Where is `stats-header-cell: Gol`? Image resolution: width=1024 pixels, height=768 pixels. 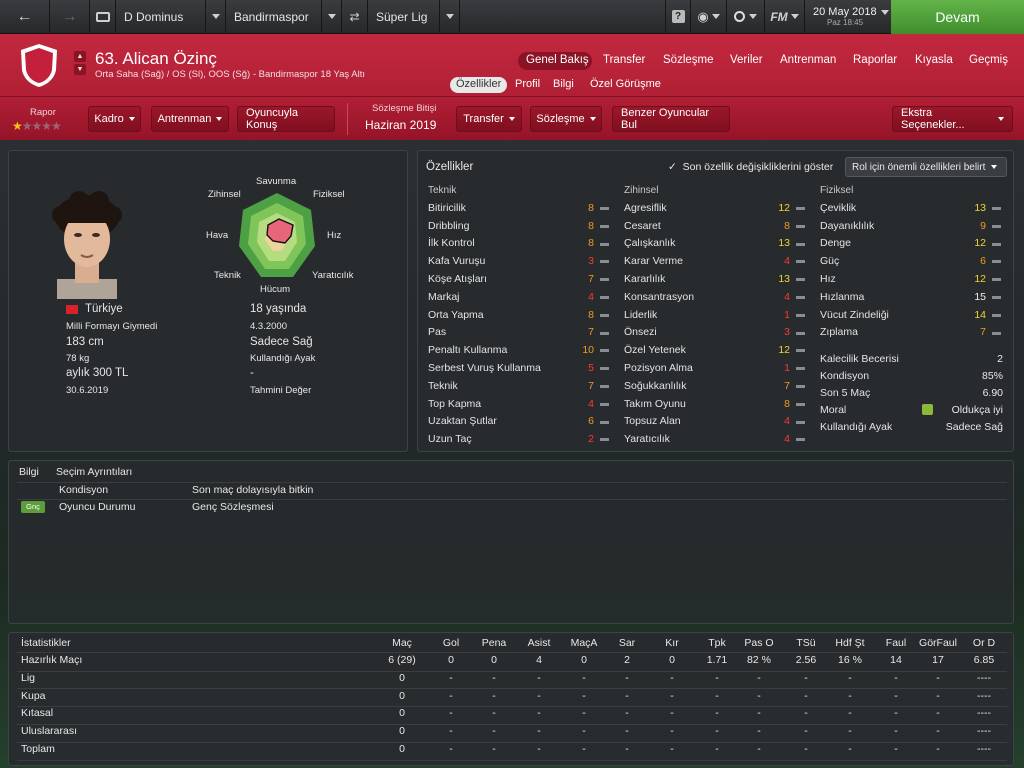
stats-header-cell: Gol is located at coordinates (451, 643).